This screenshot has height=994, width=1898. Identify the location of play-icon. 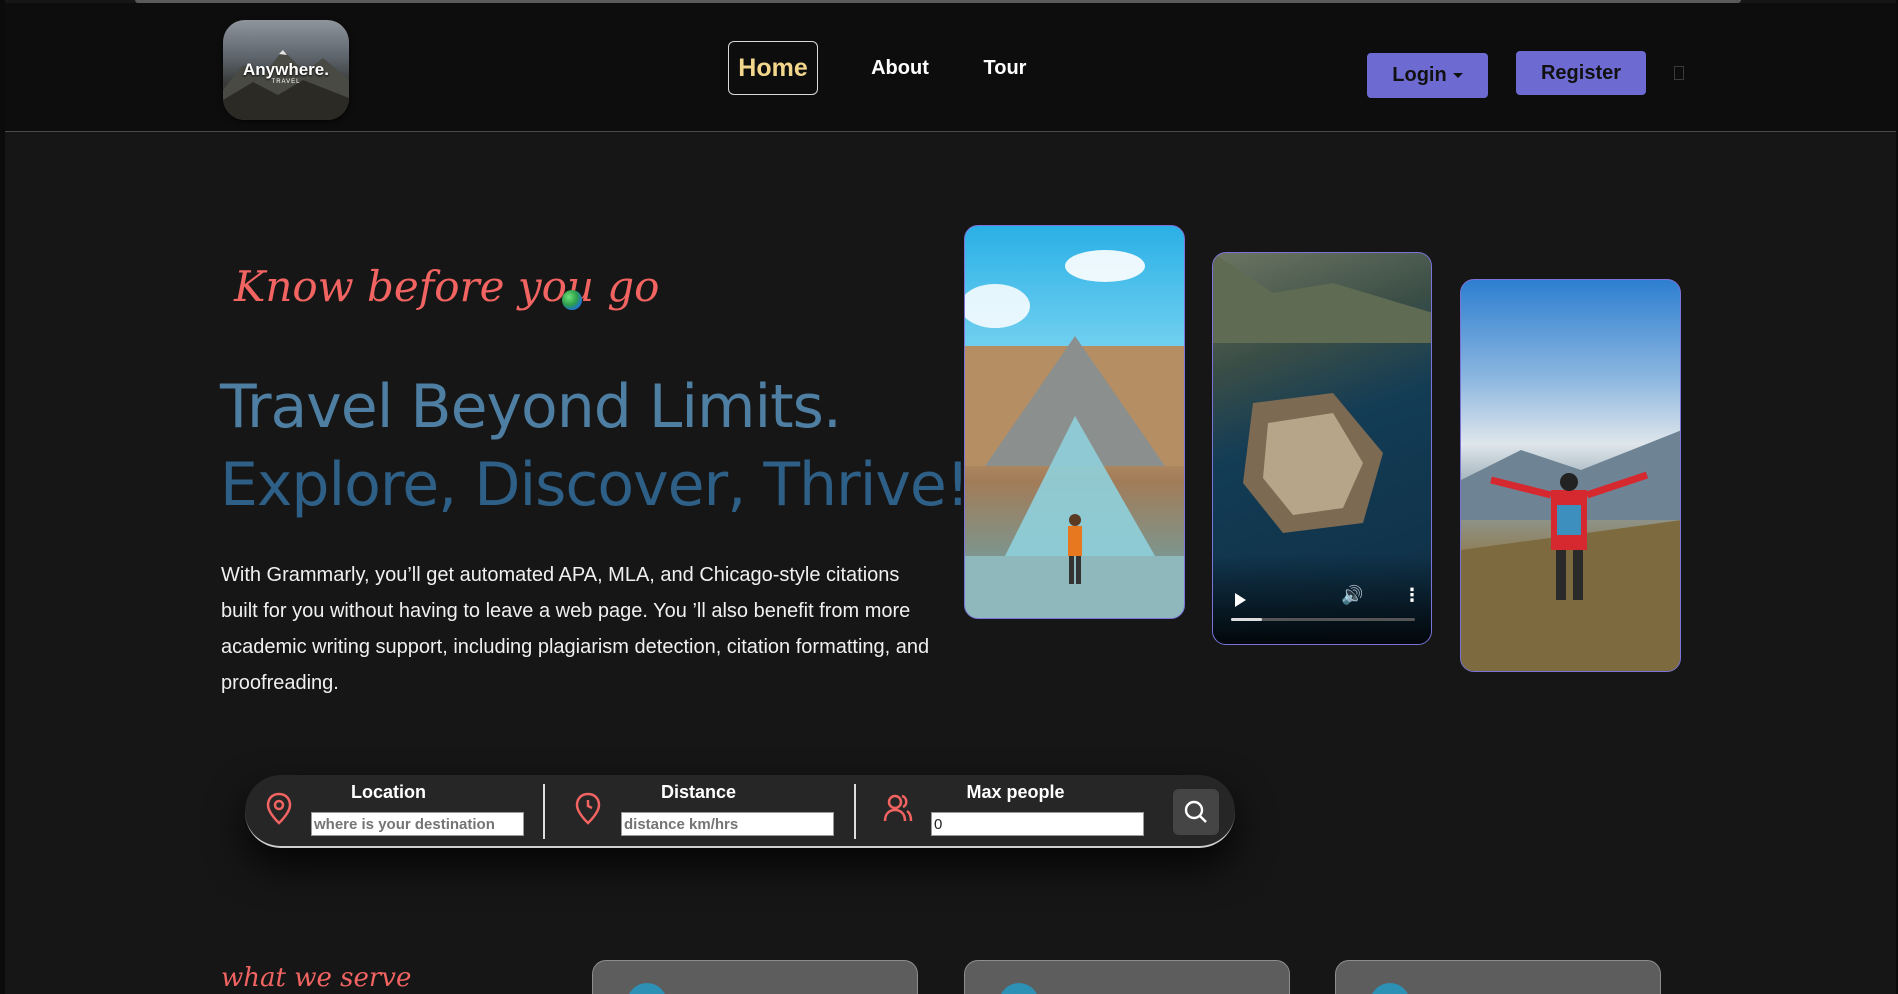
(1240, 600).